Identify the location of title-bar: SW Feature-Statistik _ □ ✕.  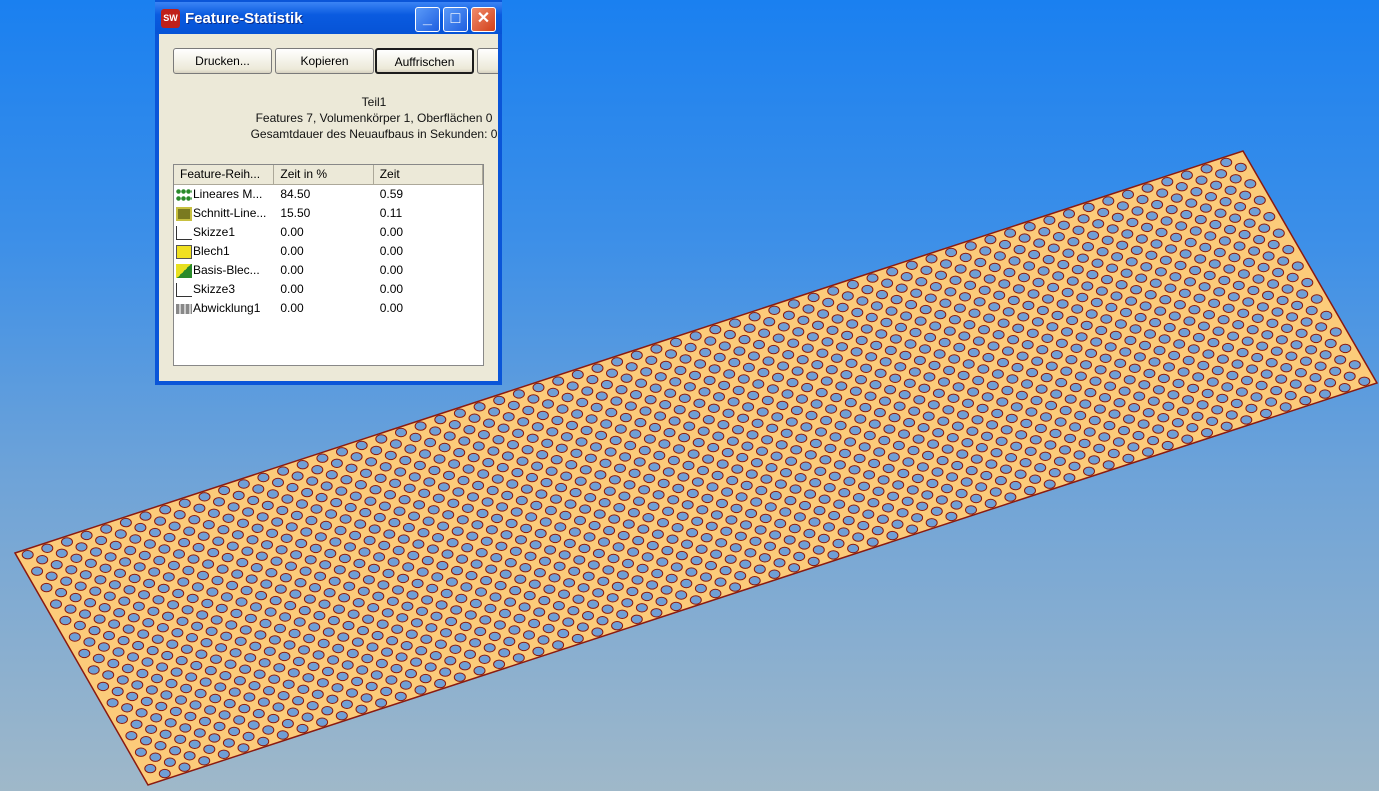
(328, 18).